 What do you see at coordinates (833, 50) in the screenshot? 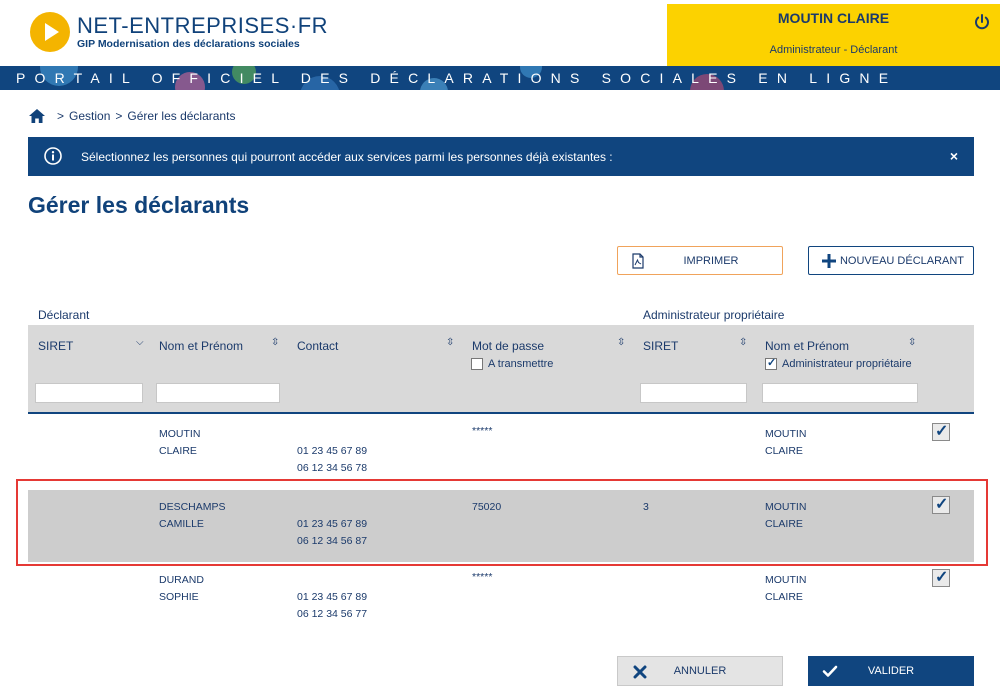
I see `user-role: Administrateur - Déclarant` at bounding box center [833, 50].